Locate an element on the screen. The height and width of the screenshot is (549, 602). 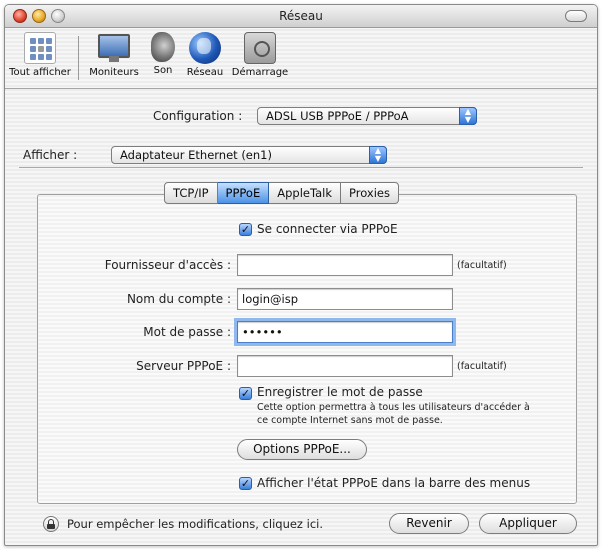
show-status-menubar-checkbox: ✓ is located at coordinates (245, 483).